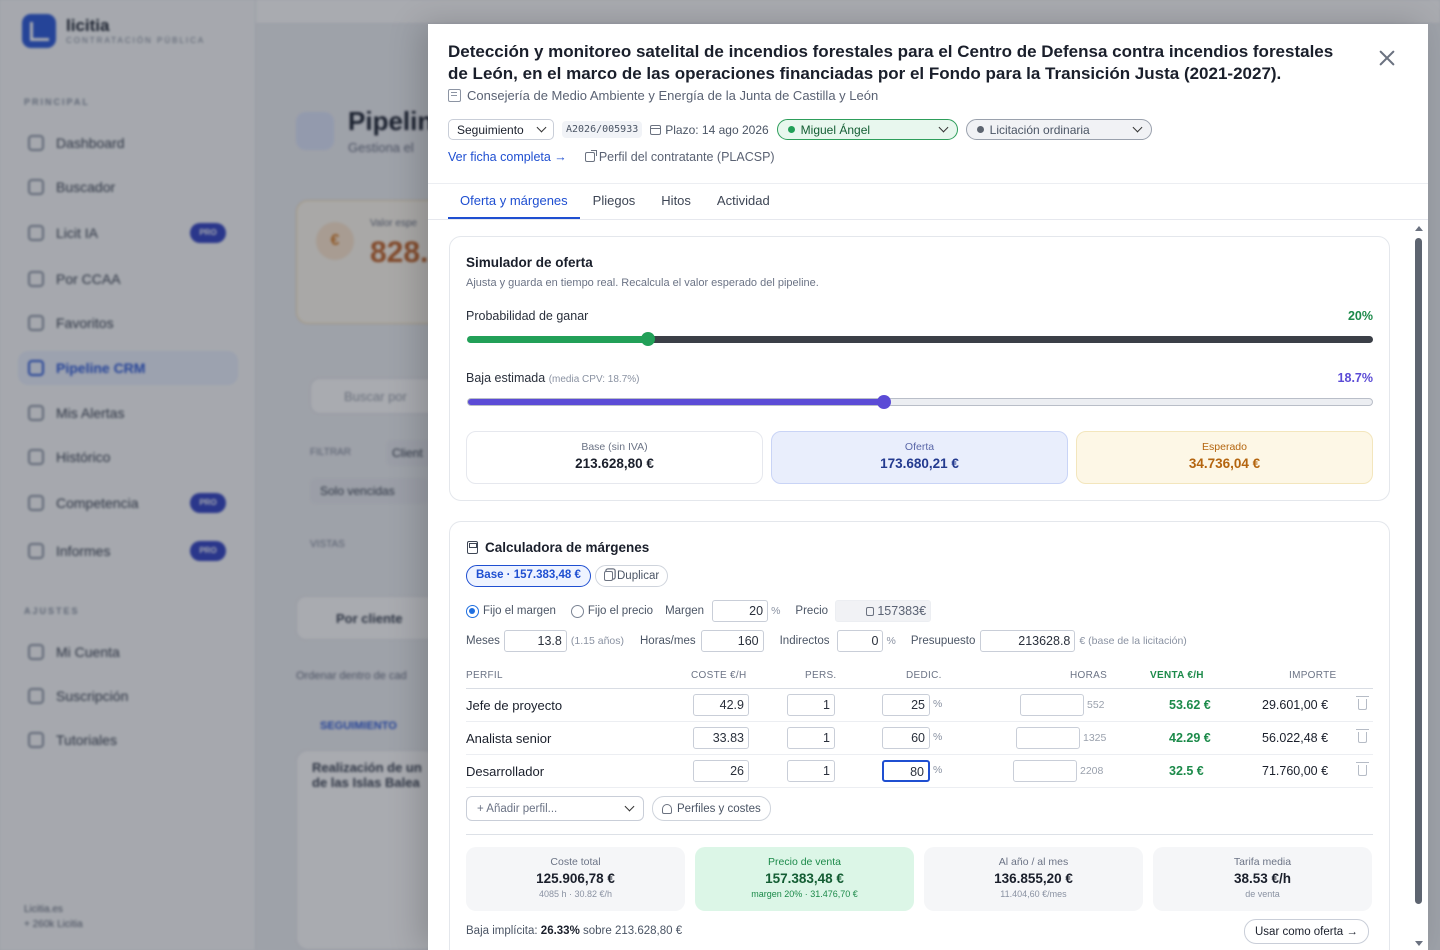 This screenshot has height=950, width=1440. What do you see at coordinates (1306, 931) in the screenshot?
I see `usar-como-oferta-button: Usar como oferta →` at bounding box center [1306, 931].